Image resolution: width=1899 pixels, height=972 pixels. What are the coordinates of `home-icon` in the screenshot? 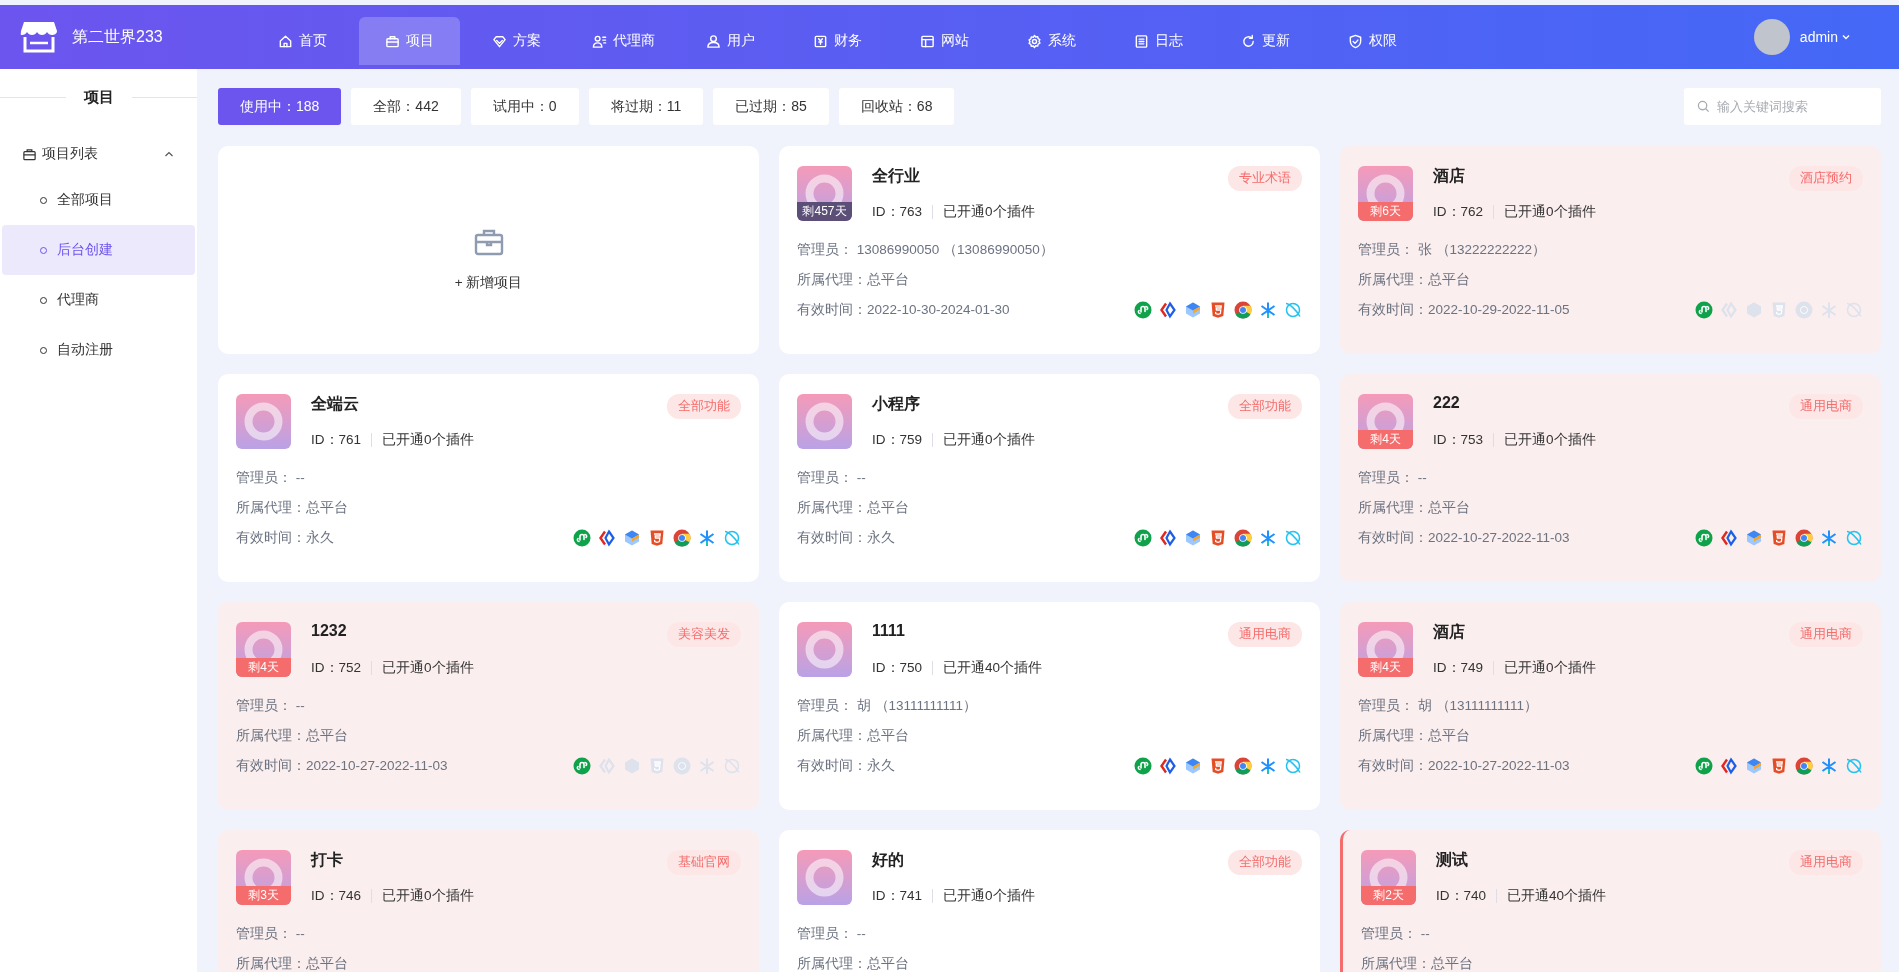 It's located at (285, 41).